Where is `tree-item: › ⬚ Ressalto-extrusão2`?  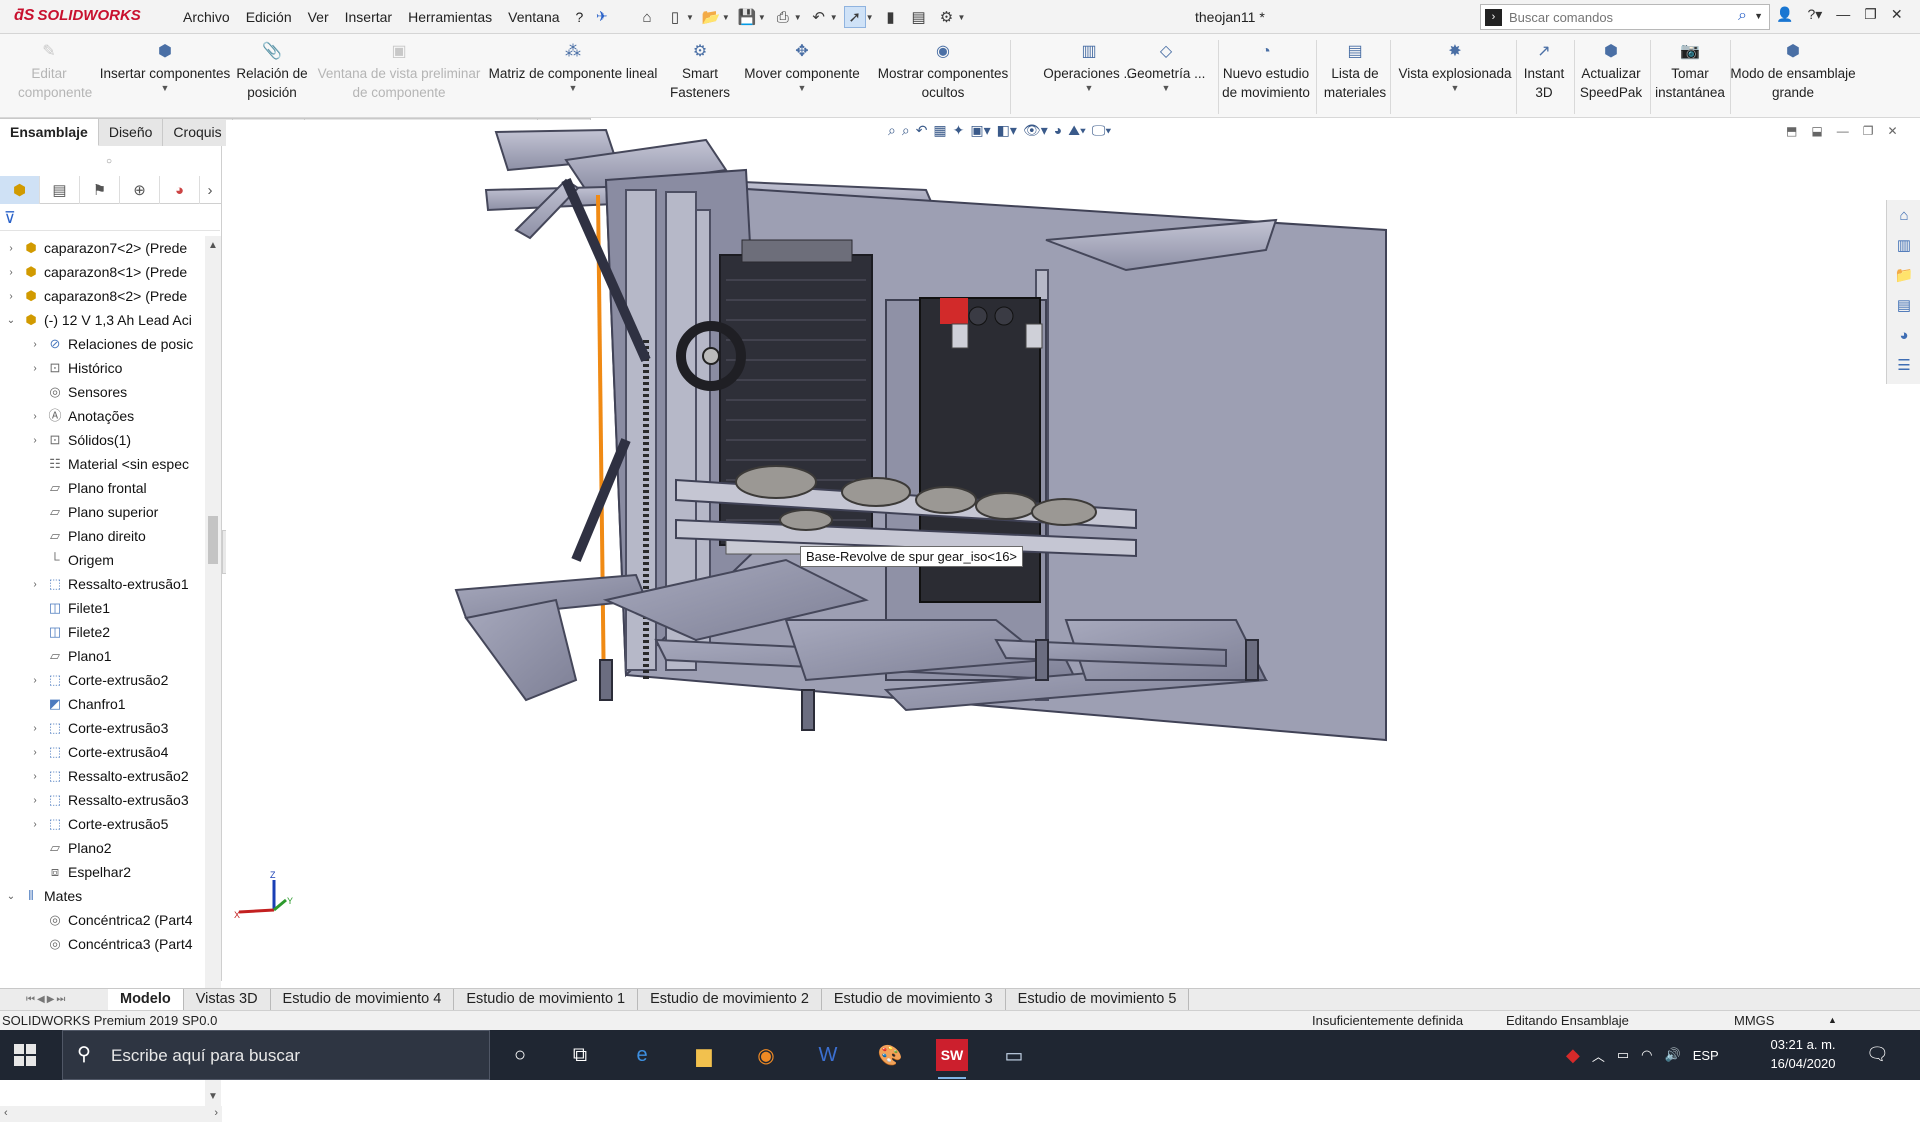 tree-item: › ⬚ Ressalto-extrusão2 is located at coordinates (108, 776).